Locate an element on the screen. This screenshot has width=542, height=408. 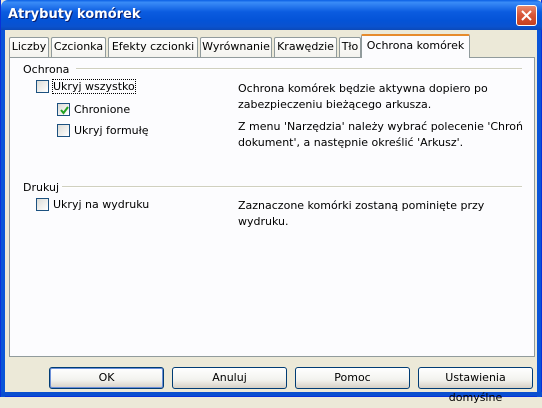
close-button is located at coordinates (526, 15).